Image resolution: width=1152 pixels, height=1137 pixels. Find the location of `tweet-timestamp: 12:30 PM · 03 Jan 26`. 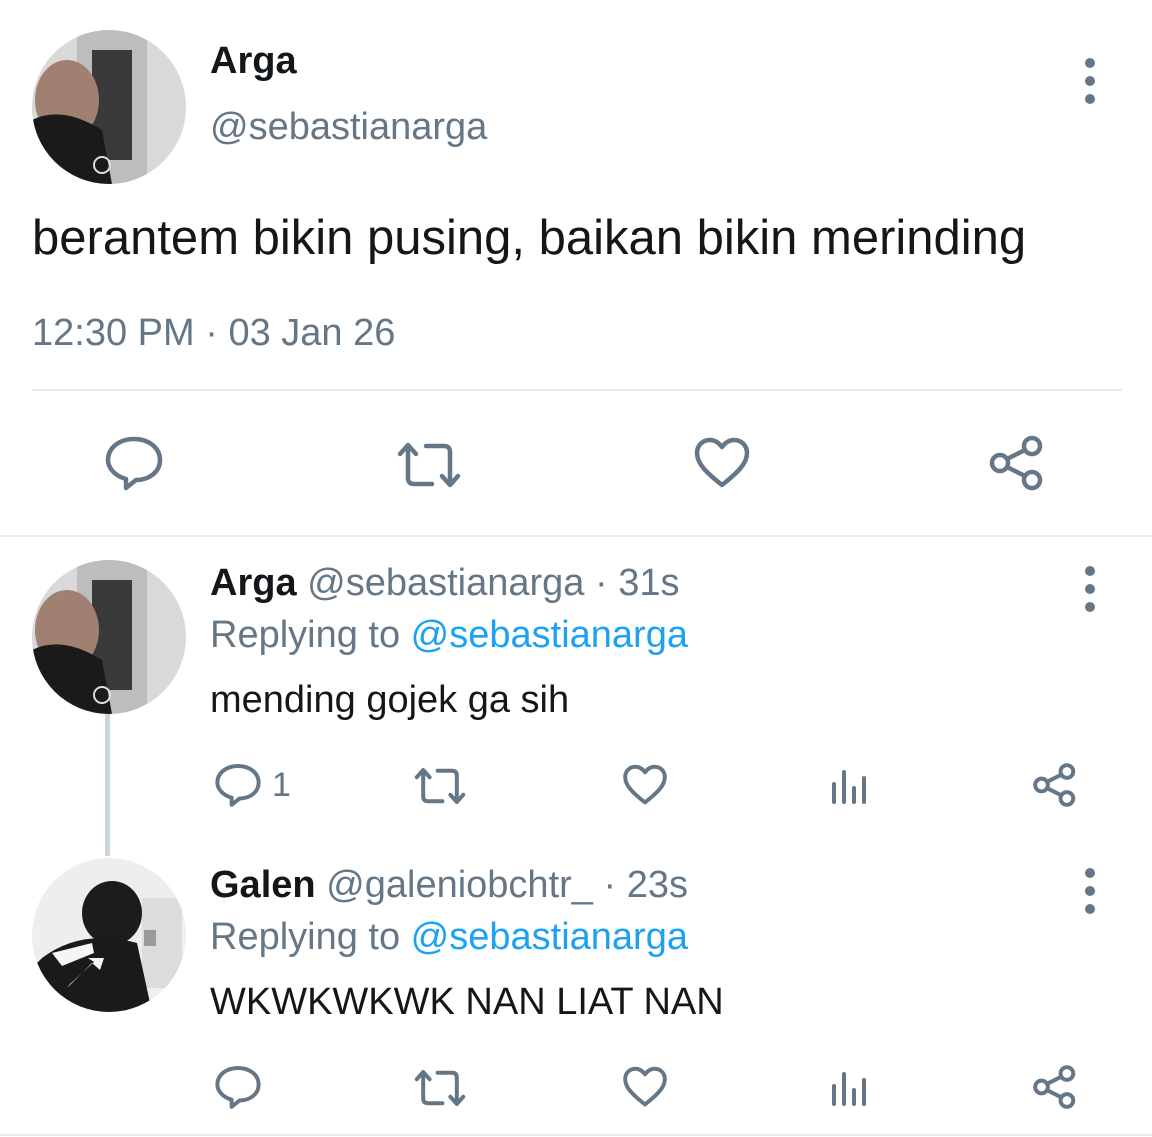

tweet-timestamp: 12:30 PM · 03 Jan 26 is located at coordinates (213, 333).